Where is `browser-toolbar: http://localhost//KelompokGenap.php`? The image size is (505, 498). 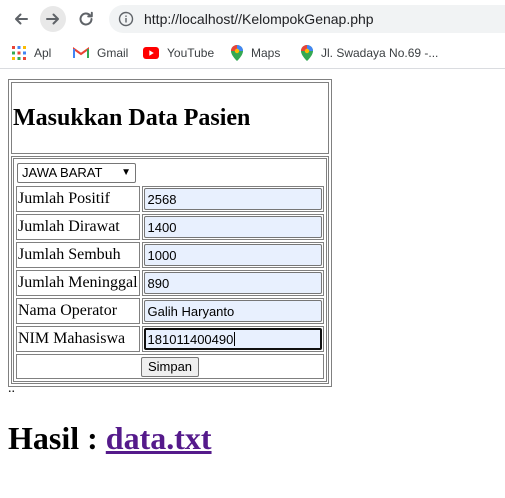
browser-toolbar: http://localhost//KelompokGenap.php is located at coordinates (252, 19).